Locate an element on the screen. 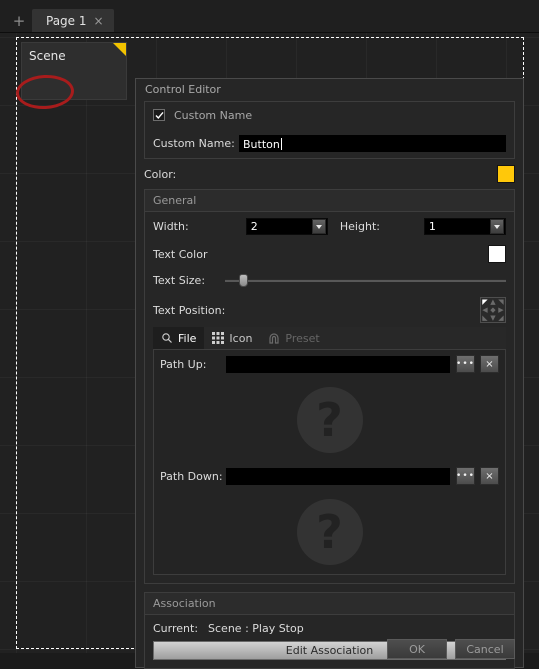 This screenshot has height=669, width=539. slider-track is located at coordinates (365, 280).